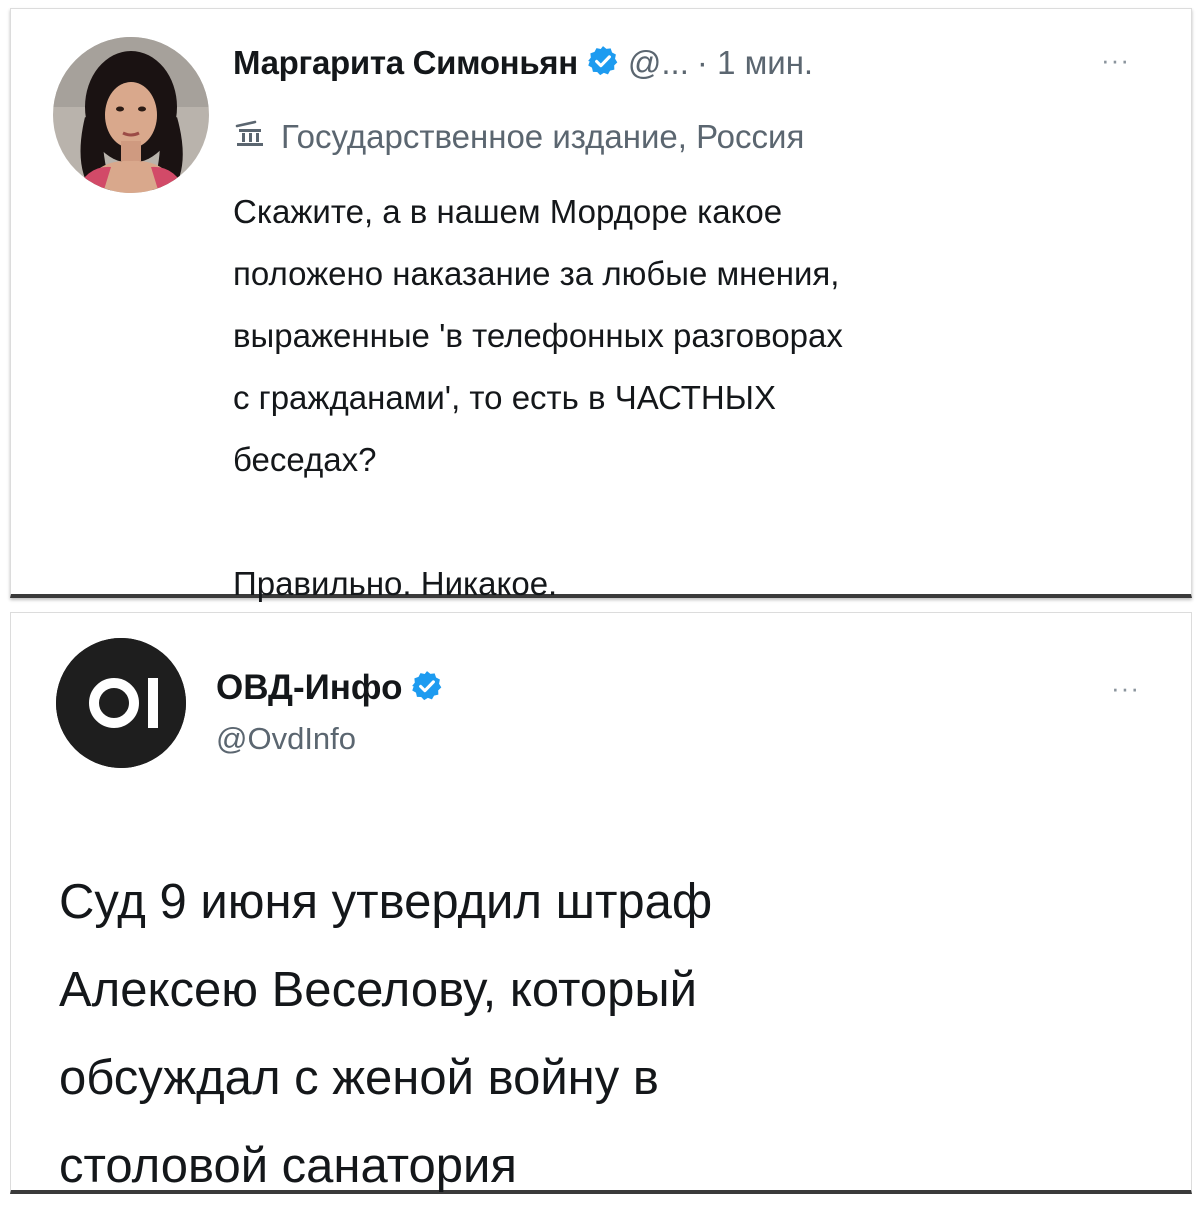 Image resolution: width=1200 pixels, height=1210 pixels. I want to click on tweet-text-line: выраженные 'в телефонных разговорах, so click(538, 335).